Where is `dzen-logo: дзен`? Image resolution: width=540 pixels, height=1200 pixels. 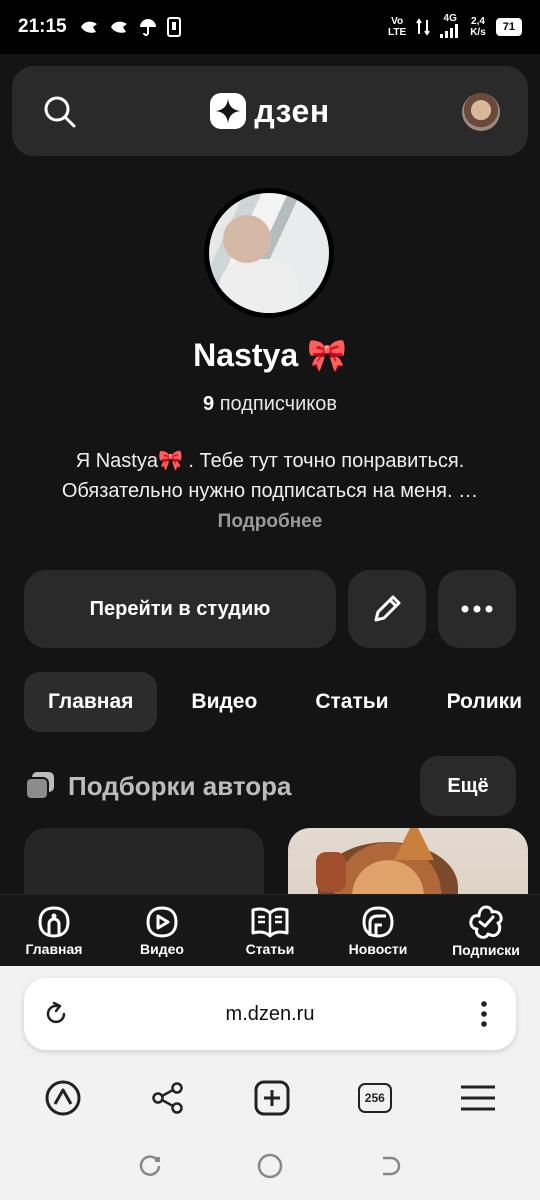 dzen-logo: дзен is located at coordinates (269, 111).